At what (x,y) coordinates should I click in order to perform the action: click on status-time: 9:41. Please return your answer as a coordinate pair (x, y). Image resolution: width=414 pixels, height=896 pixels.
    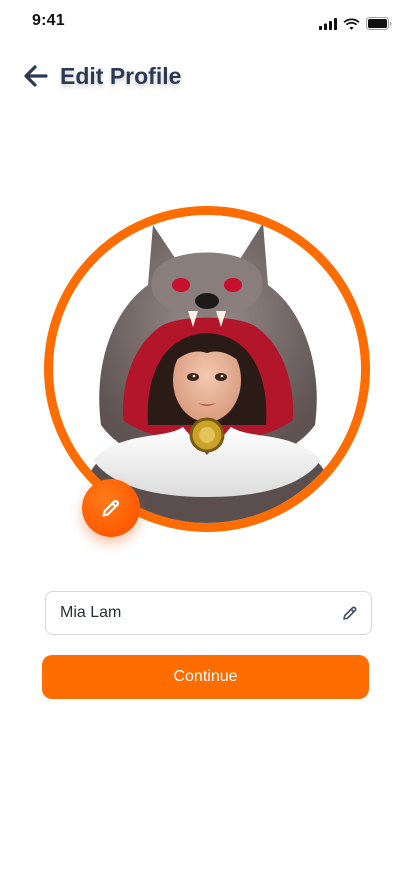
    Looking at the image, I should click on (48, 20).